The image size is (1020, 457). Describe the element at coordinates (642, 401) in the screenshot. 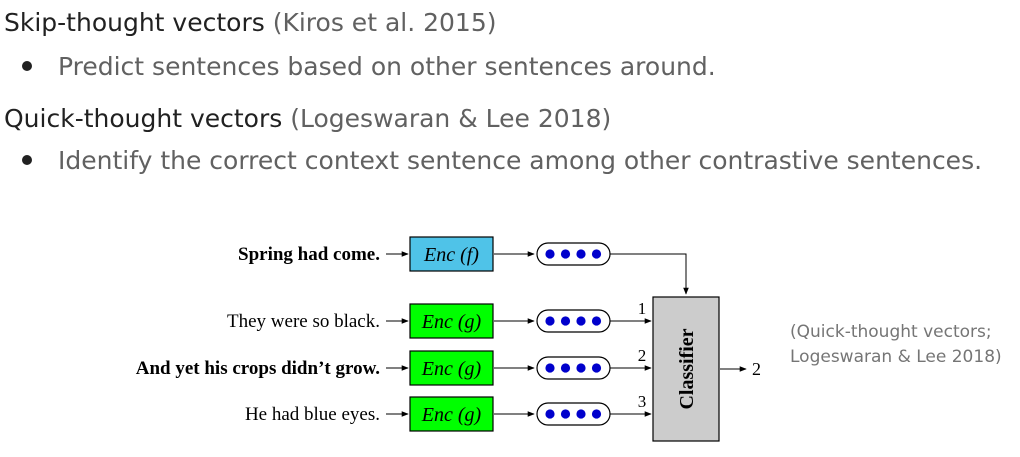

I see `candidate-index-label: 3` at that location.